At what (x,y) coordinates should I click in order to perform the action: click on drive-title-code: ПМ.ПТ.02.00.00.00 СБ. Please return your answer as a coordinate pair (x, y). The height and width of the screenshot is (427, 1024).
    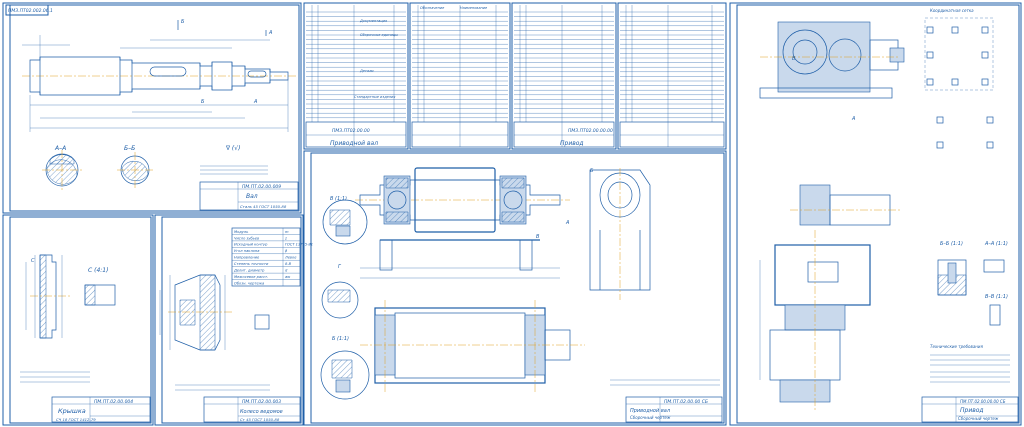
    Looking at the image, I should click on (983, 401).